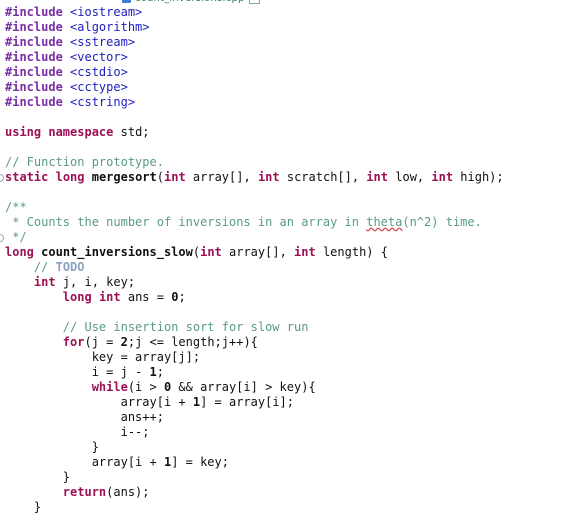 This screenshot has height=530, width=561. Describe the element at coordinates (99, 57) in the screenshot. I see `code-token: <vector>` at that location.